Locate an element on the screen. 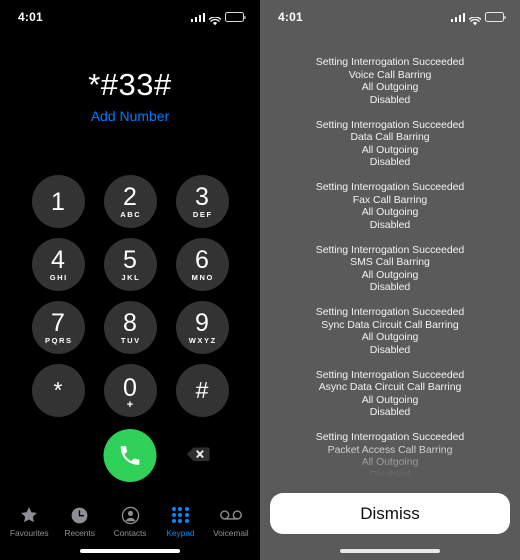  tab-label: Favourites is located at coordinates (29, 533).